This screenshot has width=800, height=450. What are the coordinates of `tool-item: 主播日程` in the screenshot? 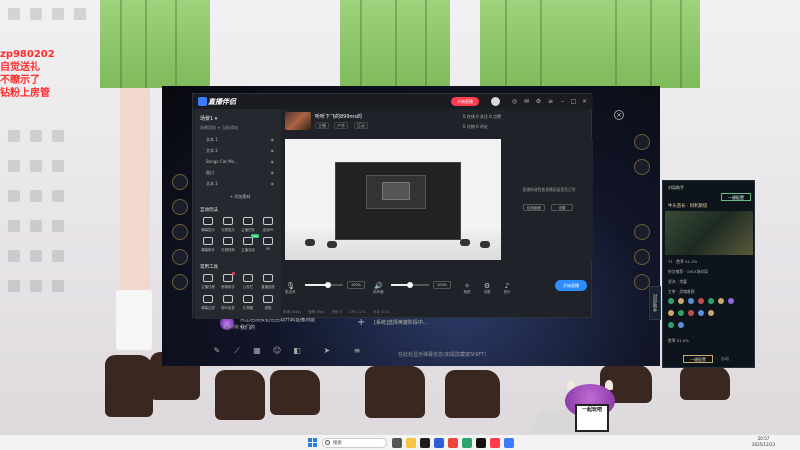 It's located at (208, 284).